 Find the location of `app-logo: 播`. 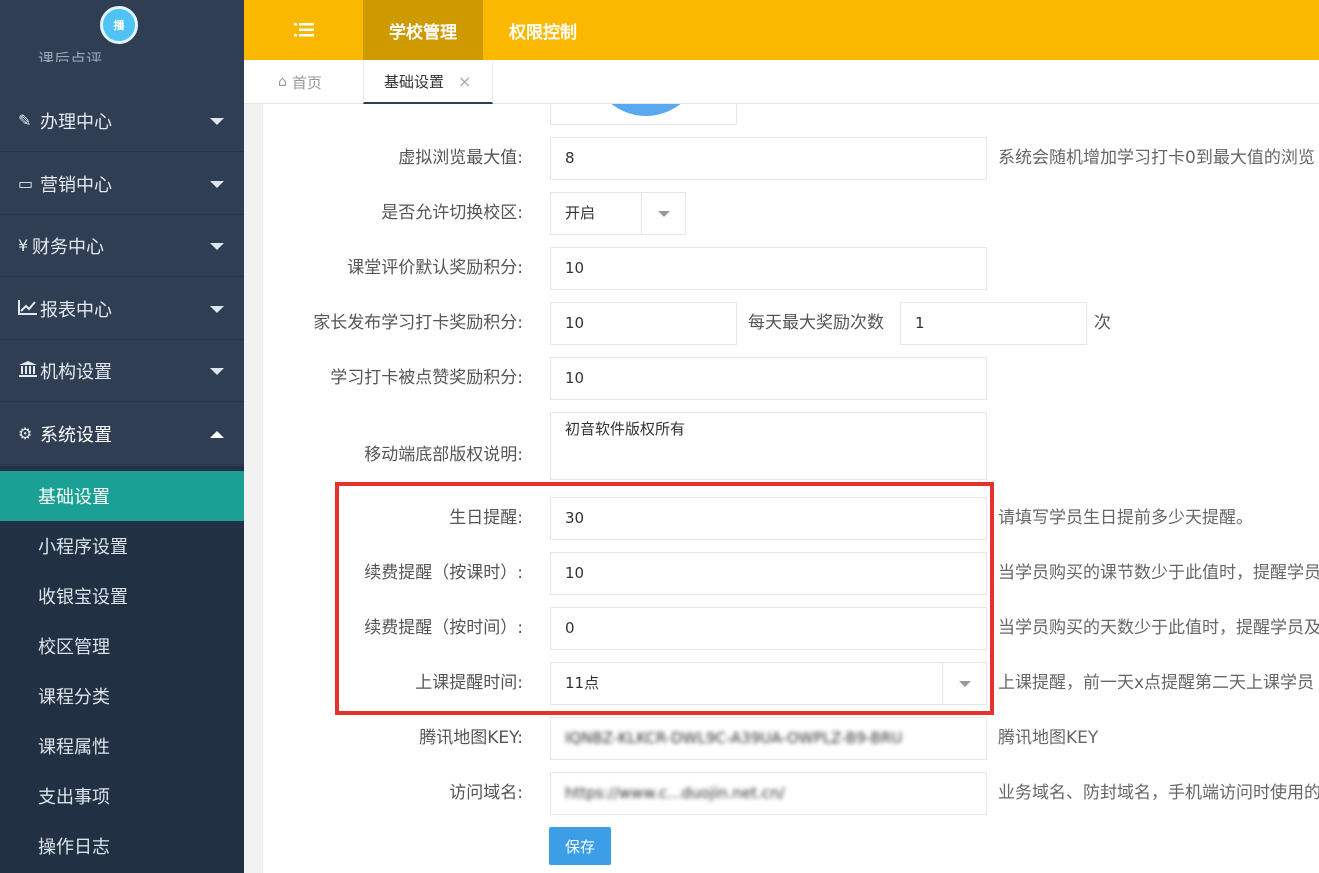

app-logo: 播 is located at coordinates (119, 25).